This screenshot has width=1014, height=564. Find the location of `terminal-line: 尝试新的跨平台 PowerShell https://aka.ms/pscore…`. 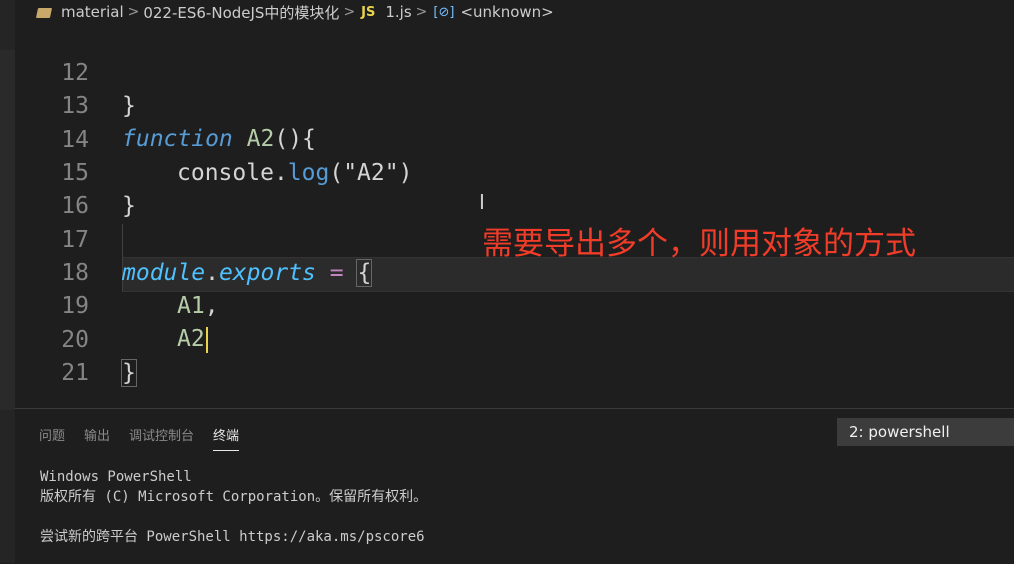

terminal-line: 尝试新的跨平台 PowerShell https://aka.ms/pscore… is located at coordinates (232, 537).